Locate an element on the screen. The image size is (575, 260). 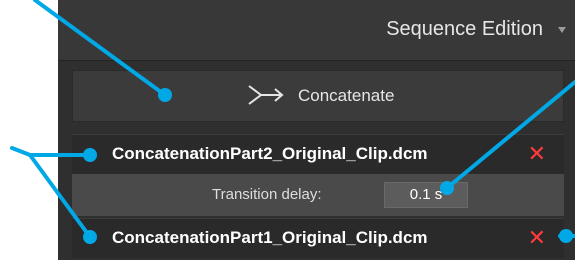
clip-name: ConcatenationPart2_Original_Clip.dcm is located at coordinates (270, 153).